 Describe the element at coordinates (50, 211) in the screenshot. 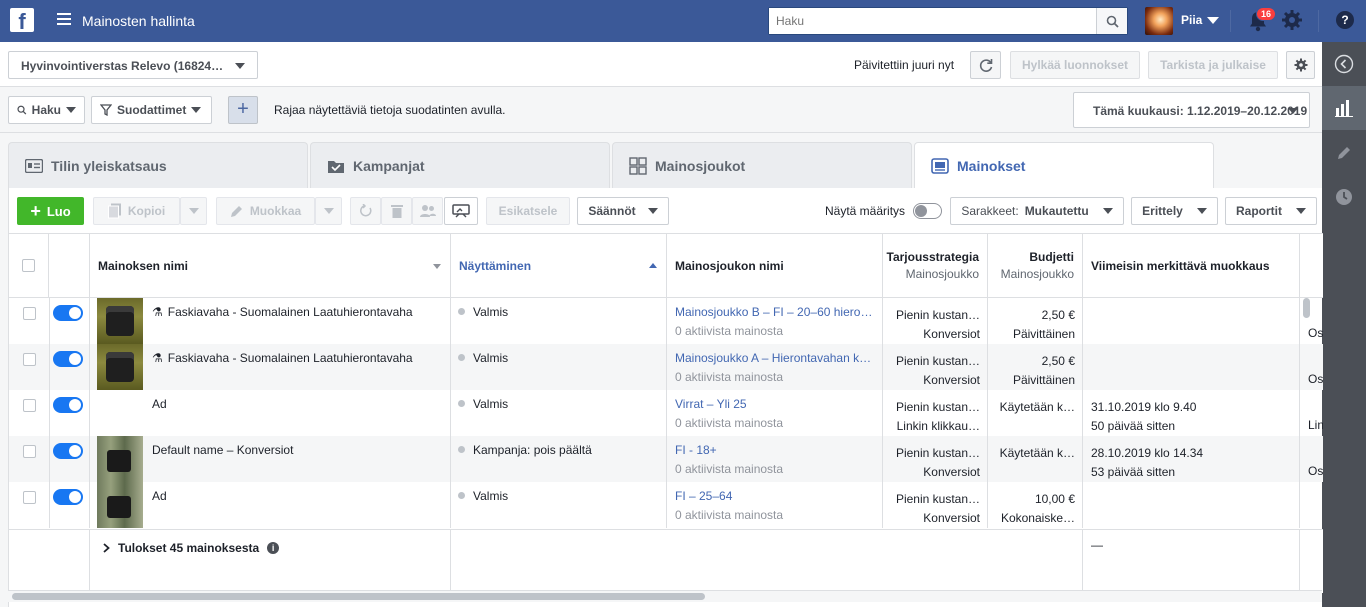

I see `create-button: + Luo` at that location.